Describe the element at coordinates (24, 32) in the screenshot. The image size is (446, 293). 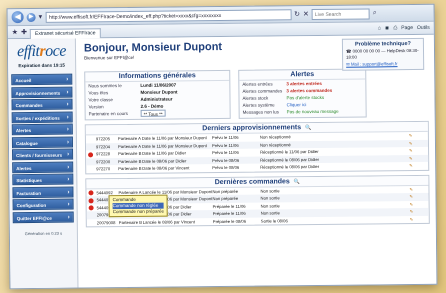
I see `add-favorite-icon: ✚` at that location.